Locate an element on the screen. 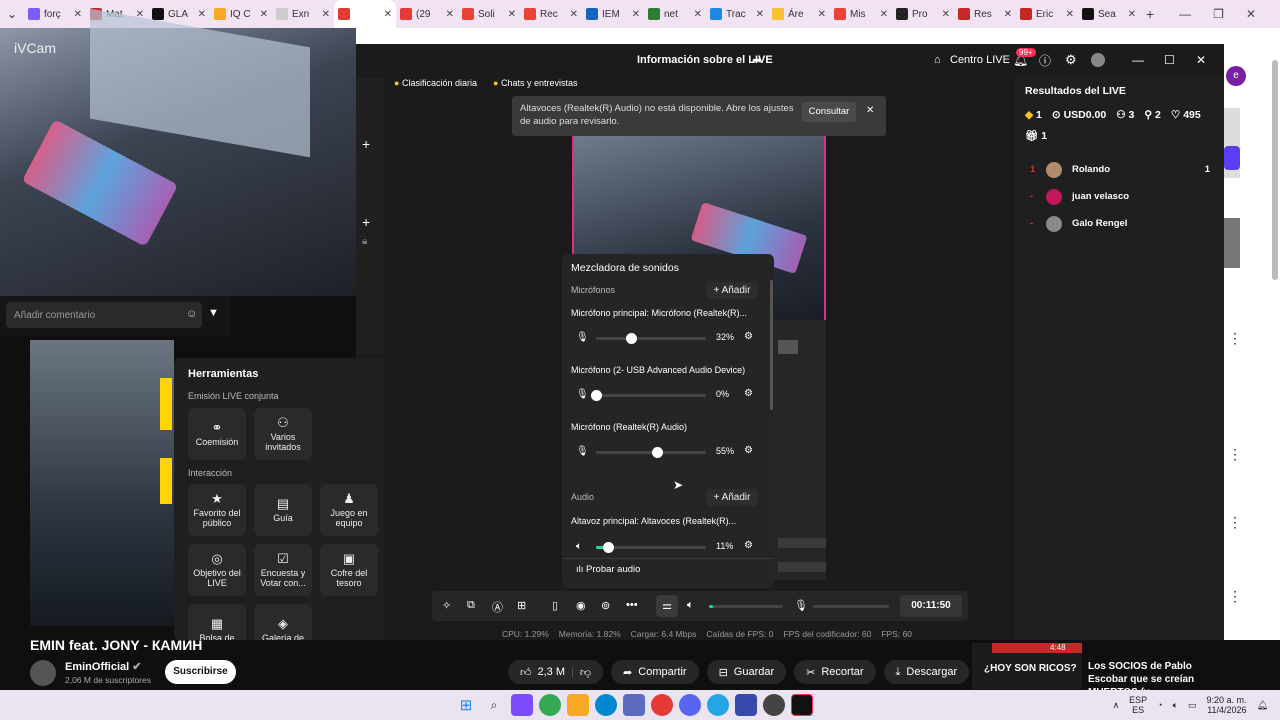 The width and height of the screenshot is (1280, 720). speaker-icon: 🔈︎ is located at coordinates (579, 546).